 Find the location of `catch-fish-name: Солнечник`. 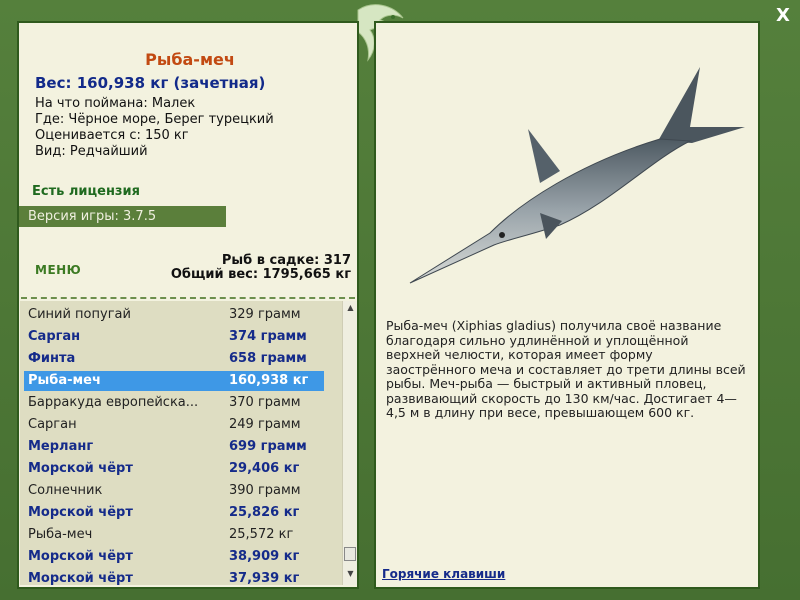

catch-fish-name: Солнечник is located at coordinates (65, 490).